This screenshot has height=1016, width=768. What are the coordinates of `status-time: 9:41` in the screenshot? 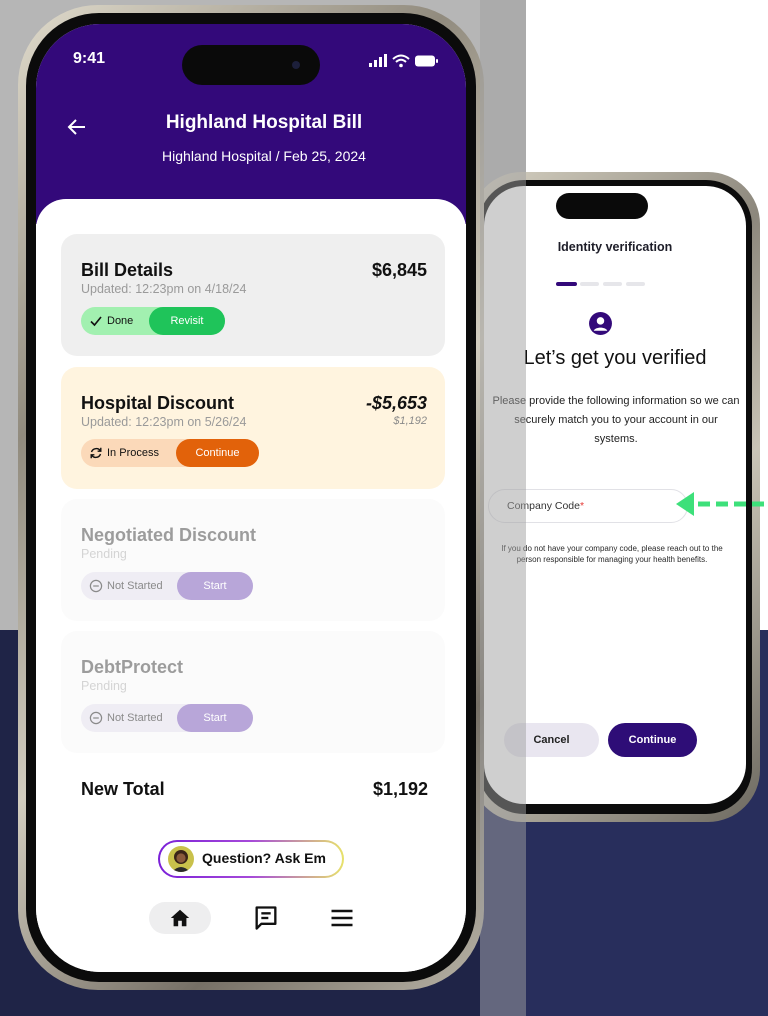 It's located at (89, 58).